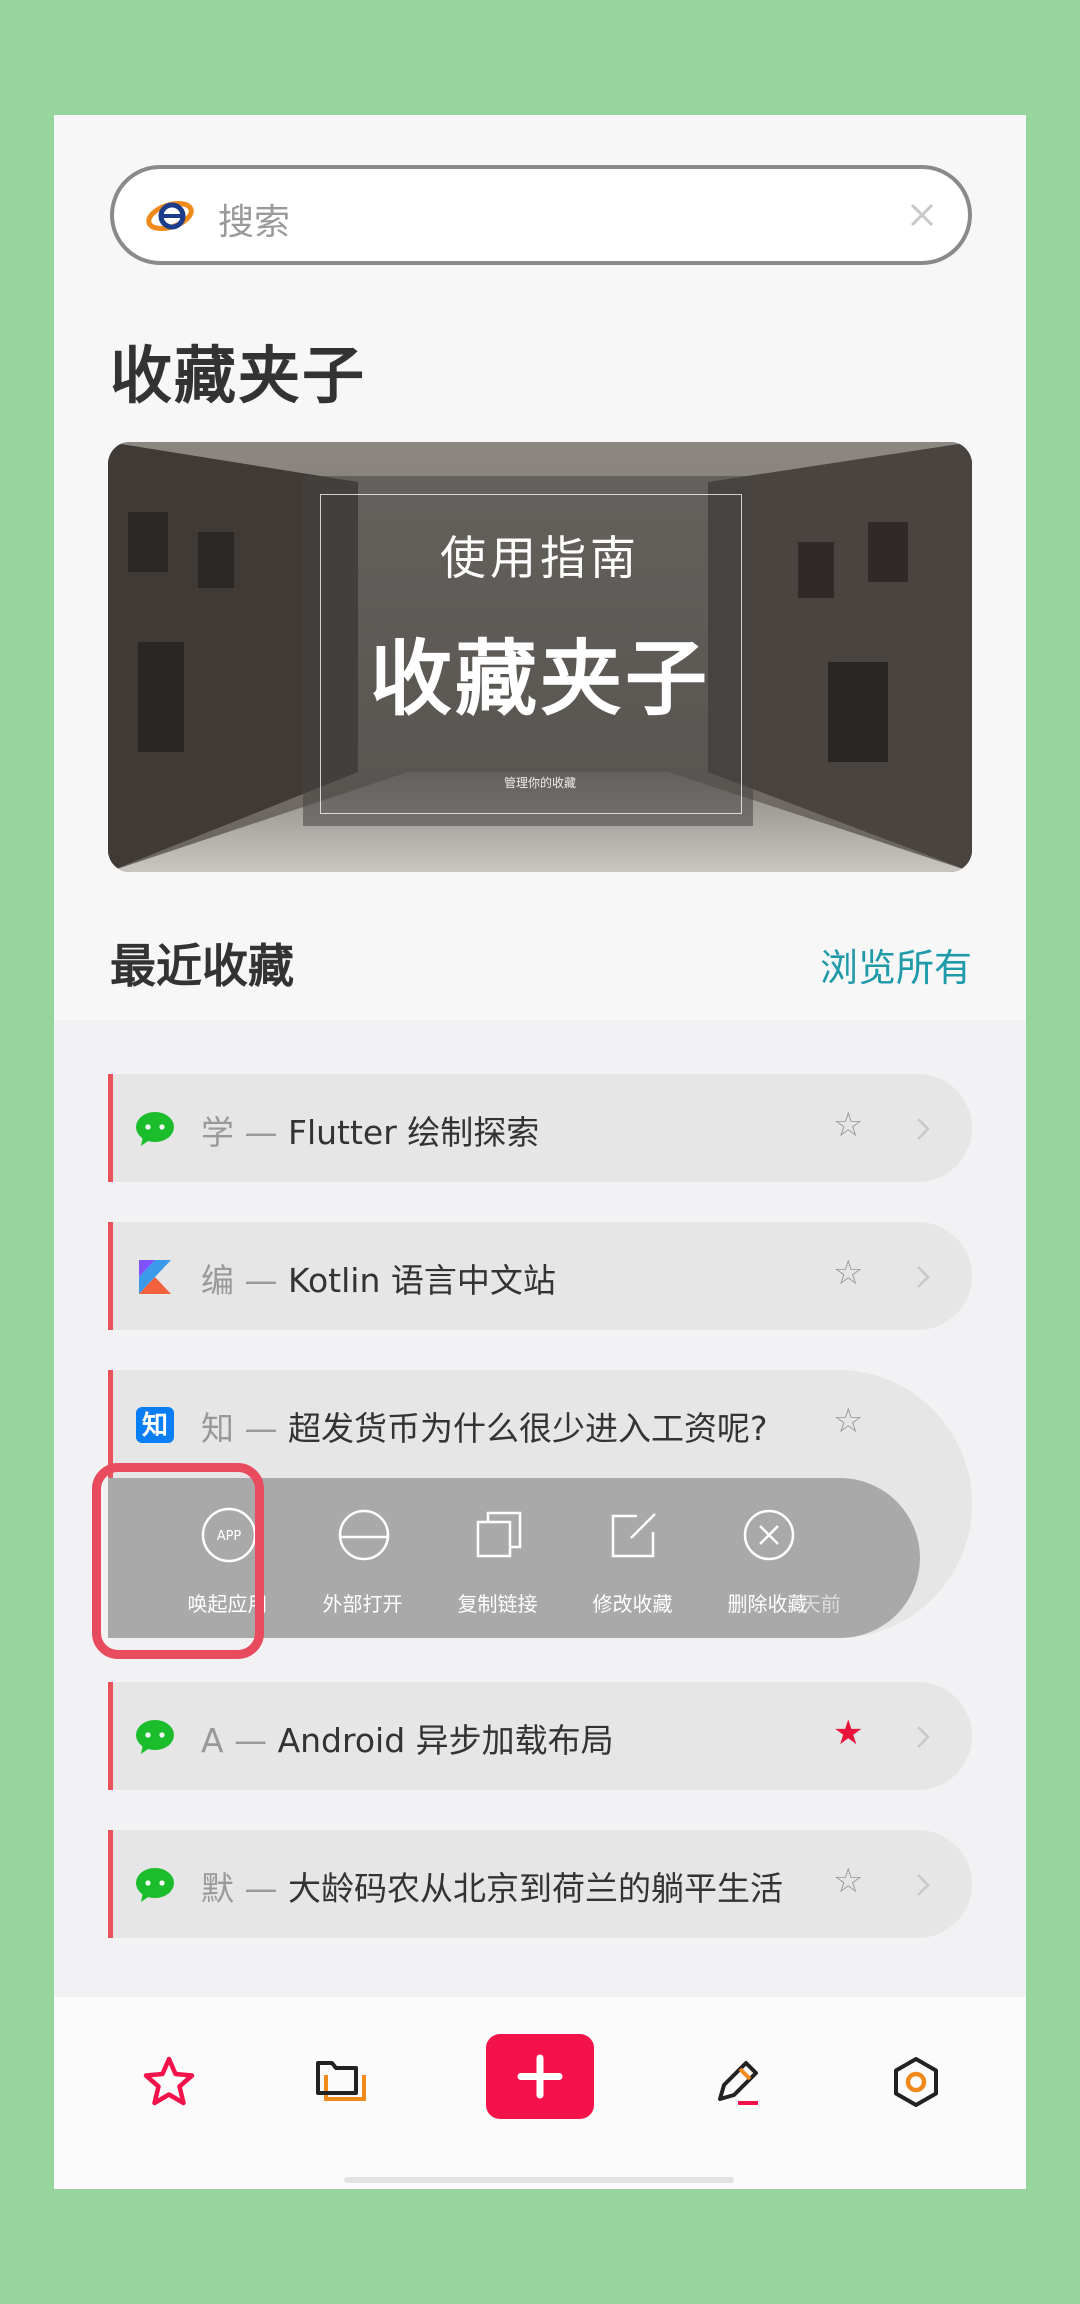 This screenshot has width=1080, height=2304. Describe the element at coordinates (155, 1277) in the screenshot. I see `kotlin-icon` at that location.